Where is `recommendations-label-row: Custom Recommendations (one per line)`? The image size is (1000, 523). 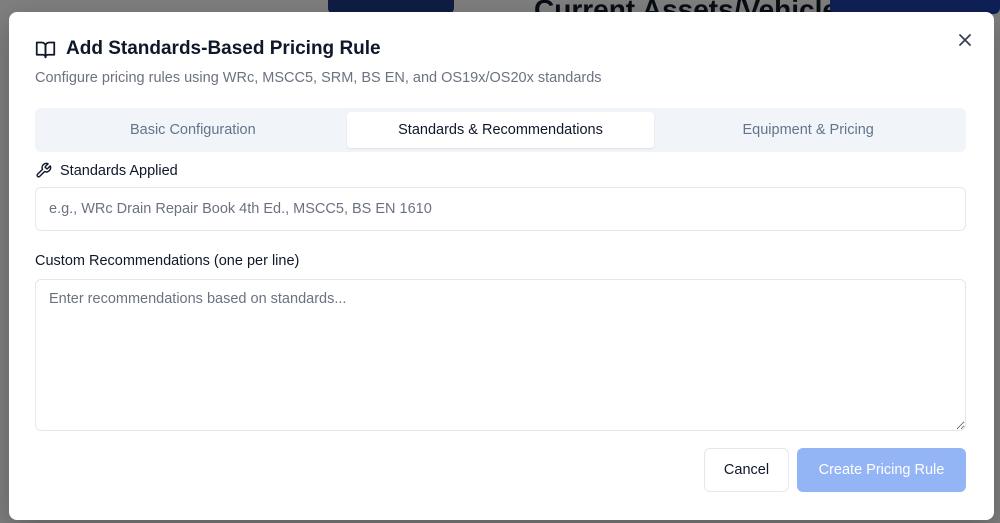 recommendations-label-row: Custom Recommendations (one per line) is located at coordinates (167, 261).